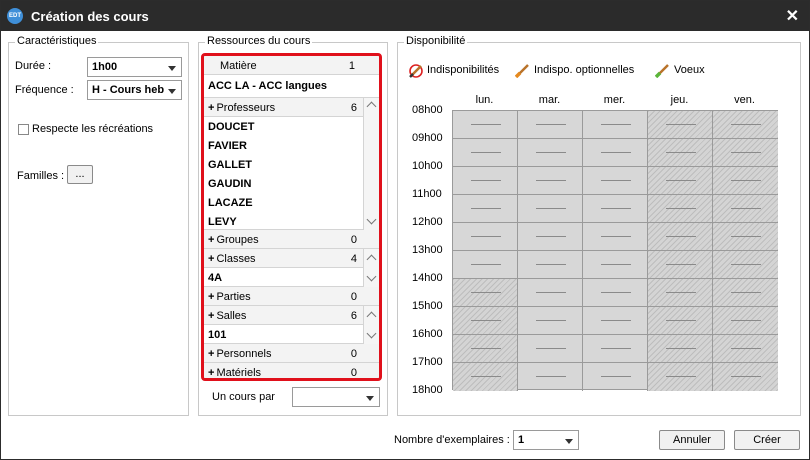  I want to click on list-item: GALLET, so click(230, 165).